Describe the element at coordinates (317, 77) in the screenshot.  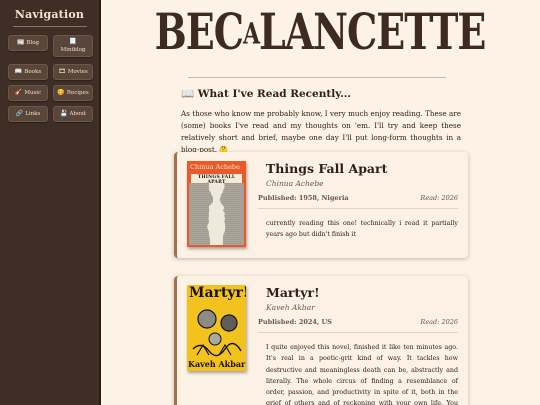
I see `header-divider` at that location.